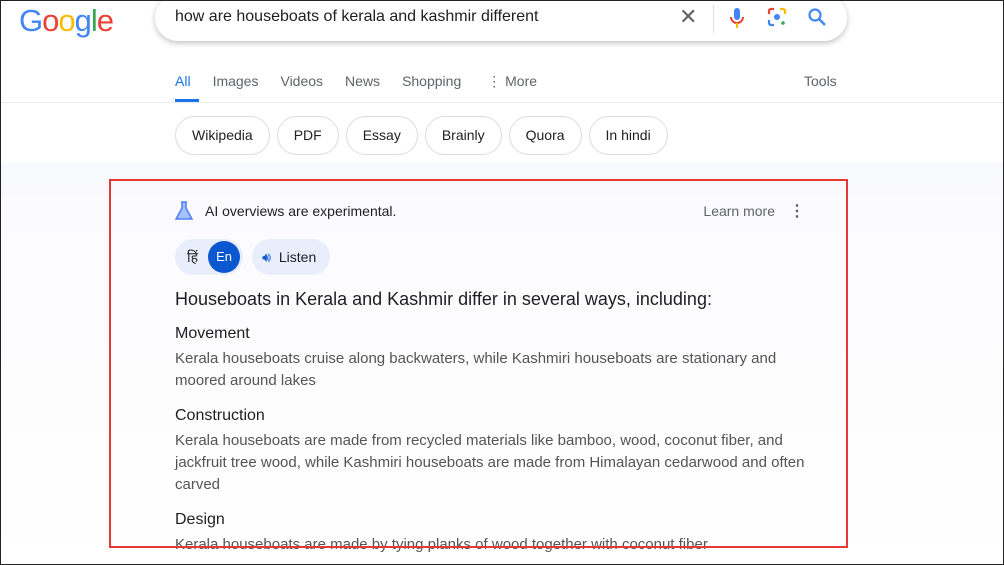  I want to click on tab-images: Images, so click(236, 88).